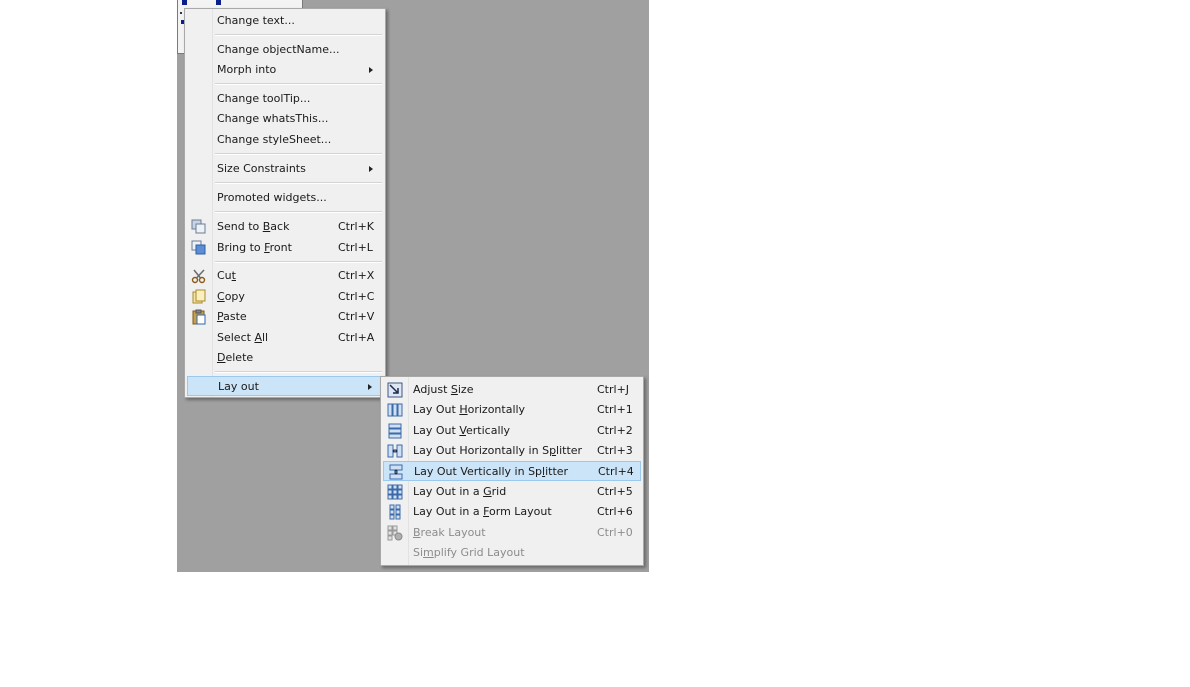  Describe the element at coordinates (247, 69) in the screenshot. I see `menu-item-label: Morph into` at that location.